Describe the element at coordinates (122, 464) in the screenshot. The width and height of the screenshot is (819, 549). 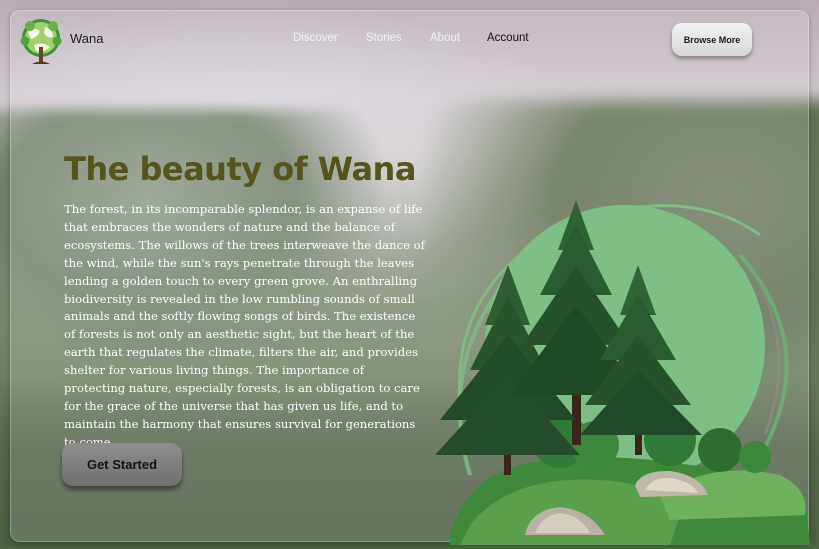
I see `get-started-button: Get Started` at that location.